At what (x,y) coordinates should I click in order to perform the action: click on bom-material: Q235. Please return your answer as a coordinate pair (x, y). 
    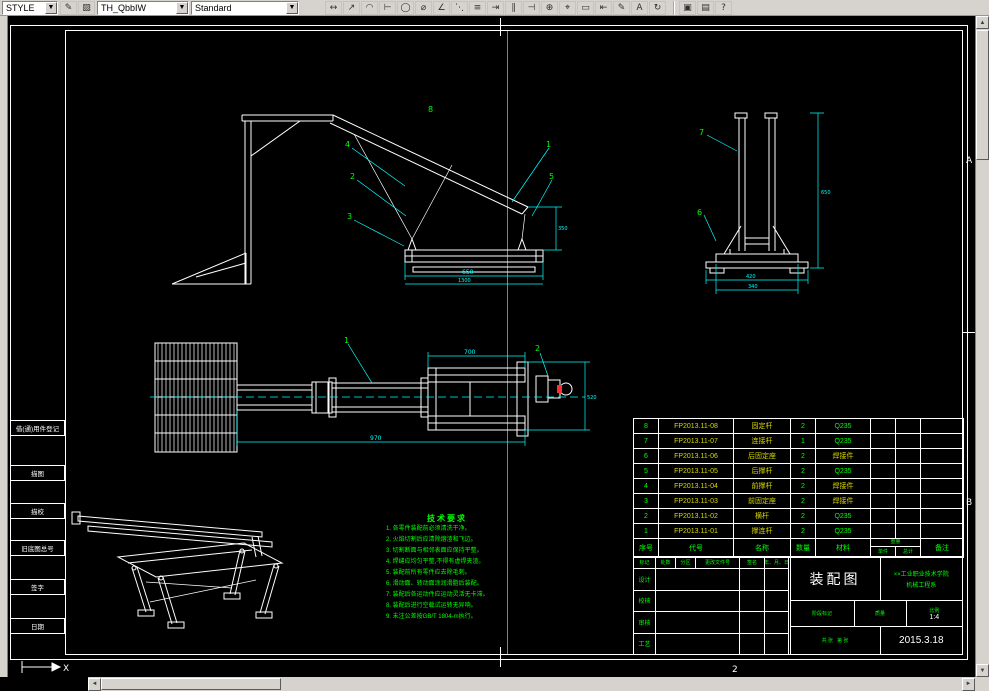
    Looking at the image, I should click on (843, 426).